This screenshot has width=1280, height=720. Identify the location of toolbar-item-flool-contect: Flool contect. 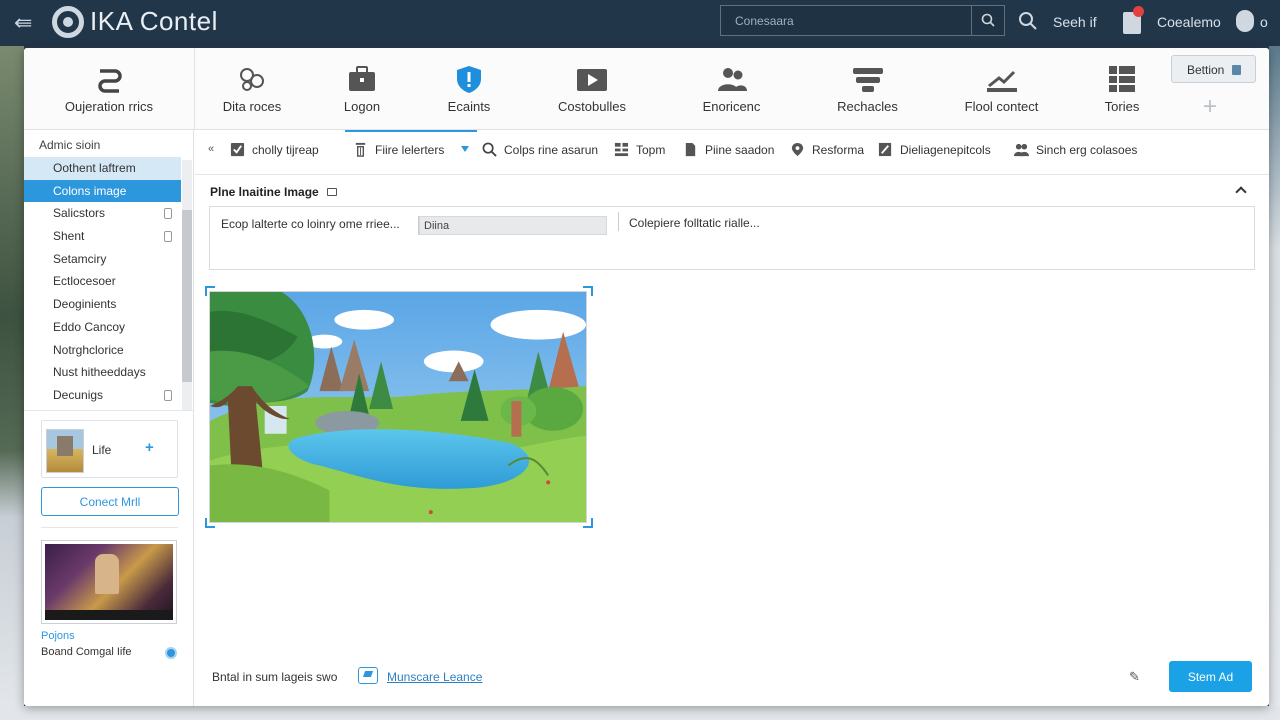
(1001, 89).